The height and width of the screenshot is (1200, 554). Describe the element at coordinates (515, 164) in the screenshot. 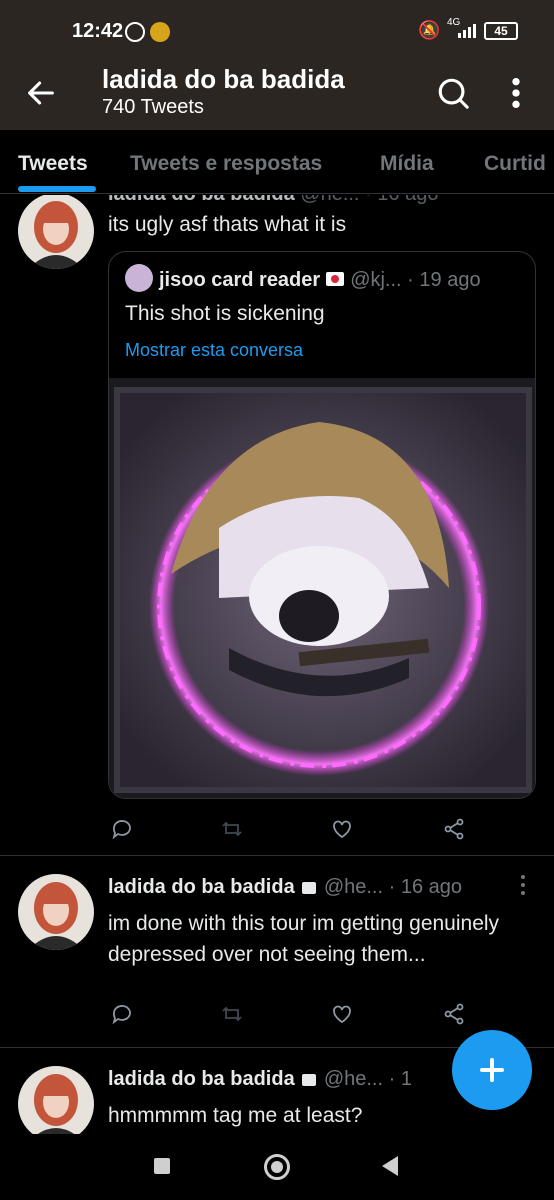

I see `tab-likes: Curtid` at that location.